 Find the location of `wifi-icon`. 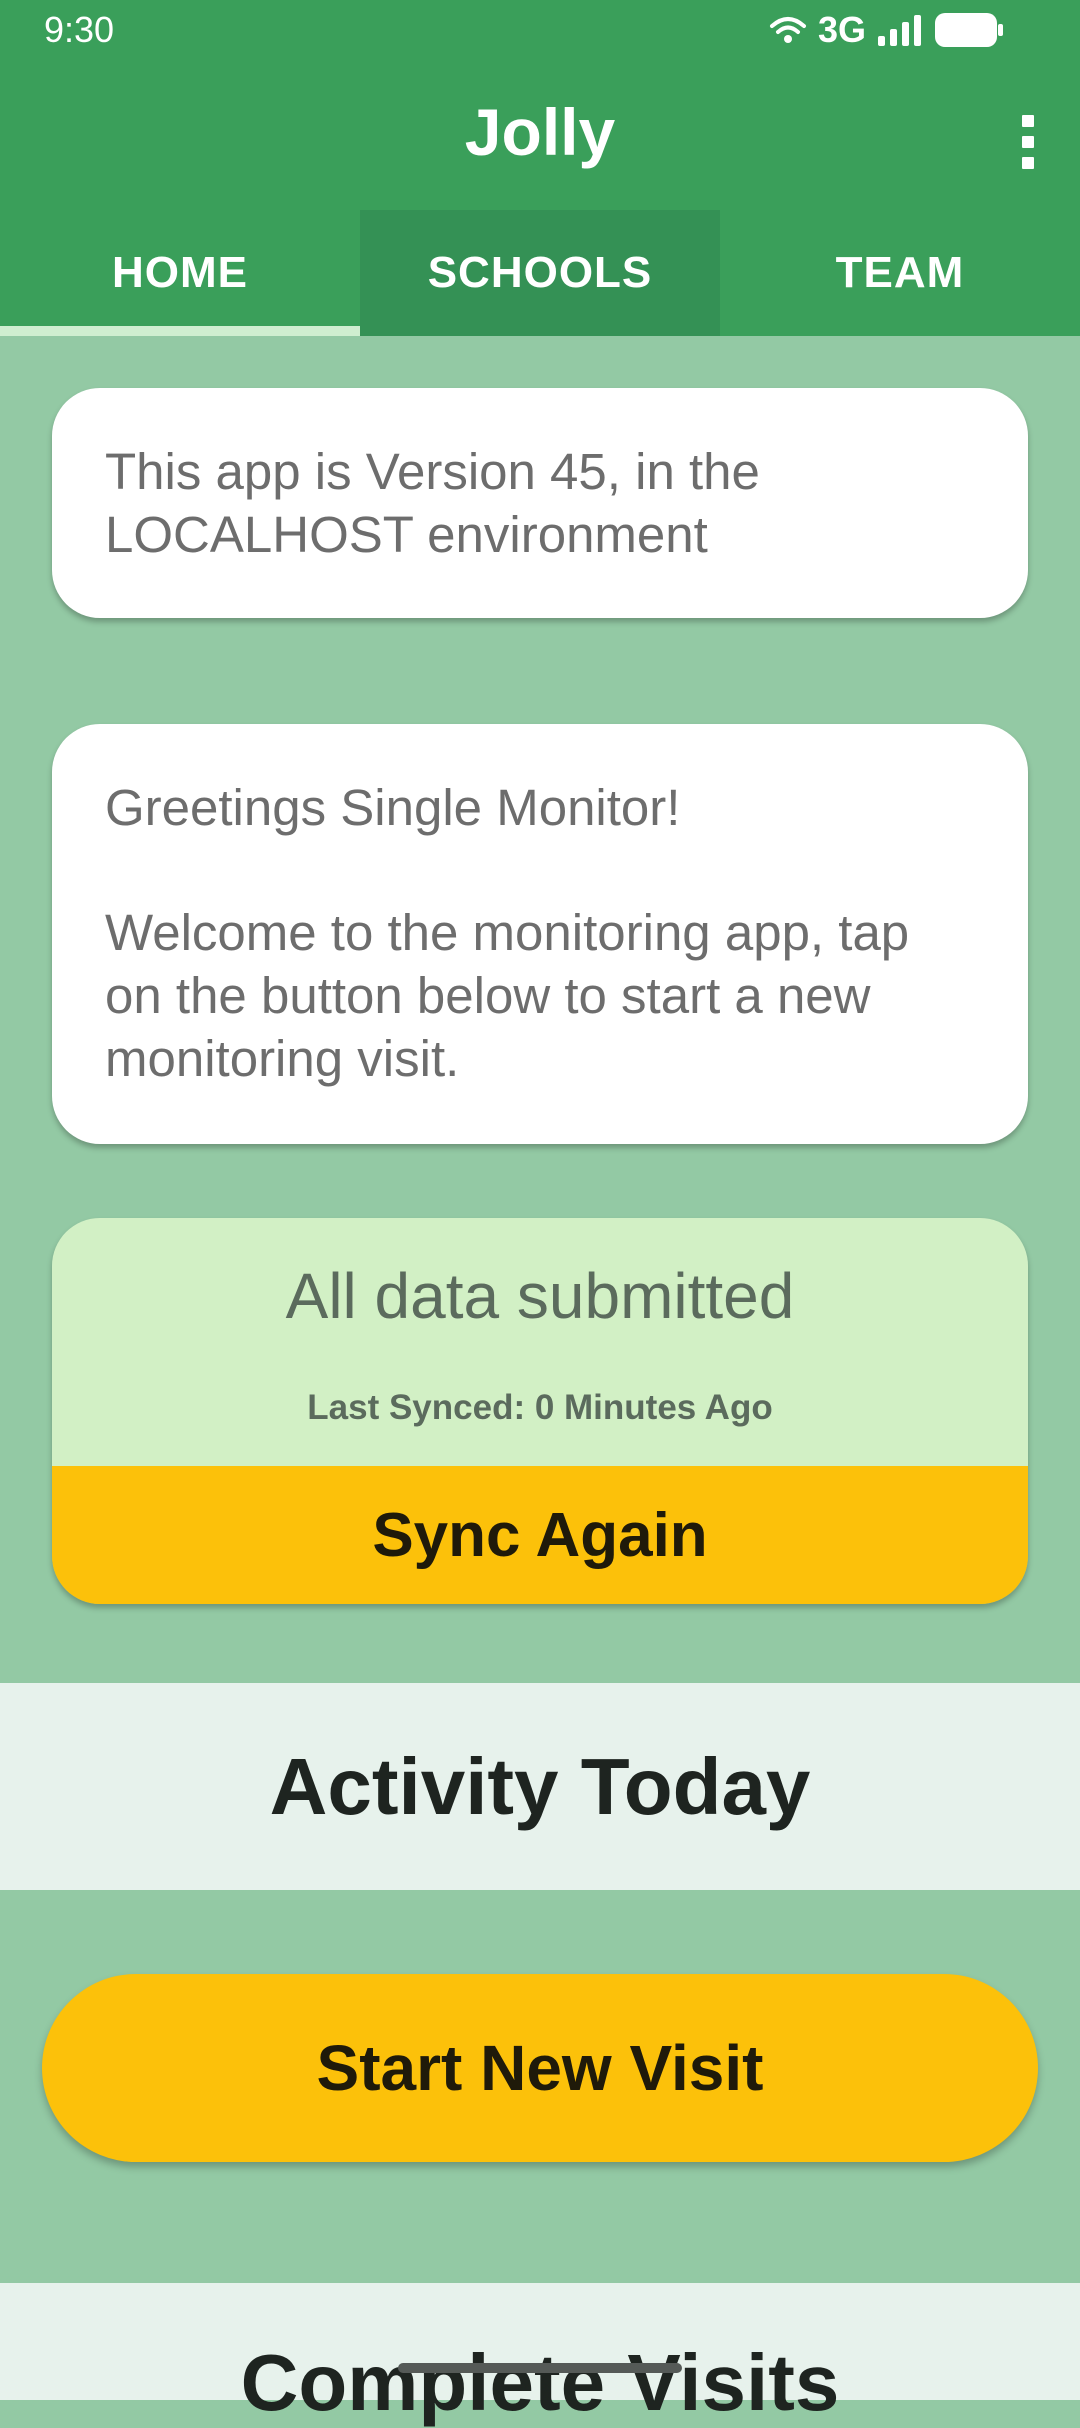

wifi-icon is located at coordinates (787, 30).